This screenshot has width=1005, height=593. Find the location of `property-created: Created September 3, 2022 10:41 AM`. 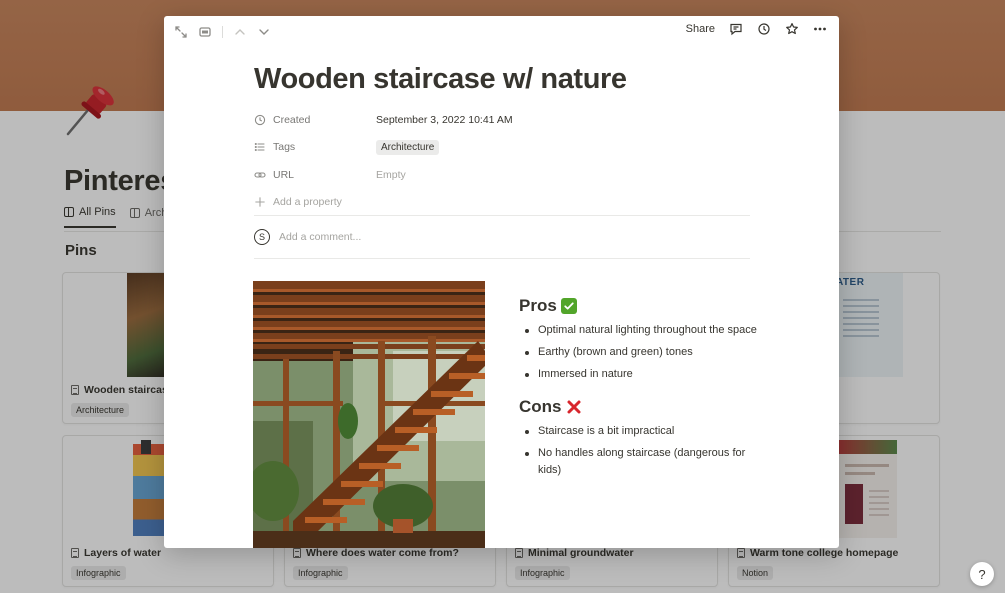

property-created: Created September 3, 2022 10:41 AM is located at coordinates (502, 120).